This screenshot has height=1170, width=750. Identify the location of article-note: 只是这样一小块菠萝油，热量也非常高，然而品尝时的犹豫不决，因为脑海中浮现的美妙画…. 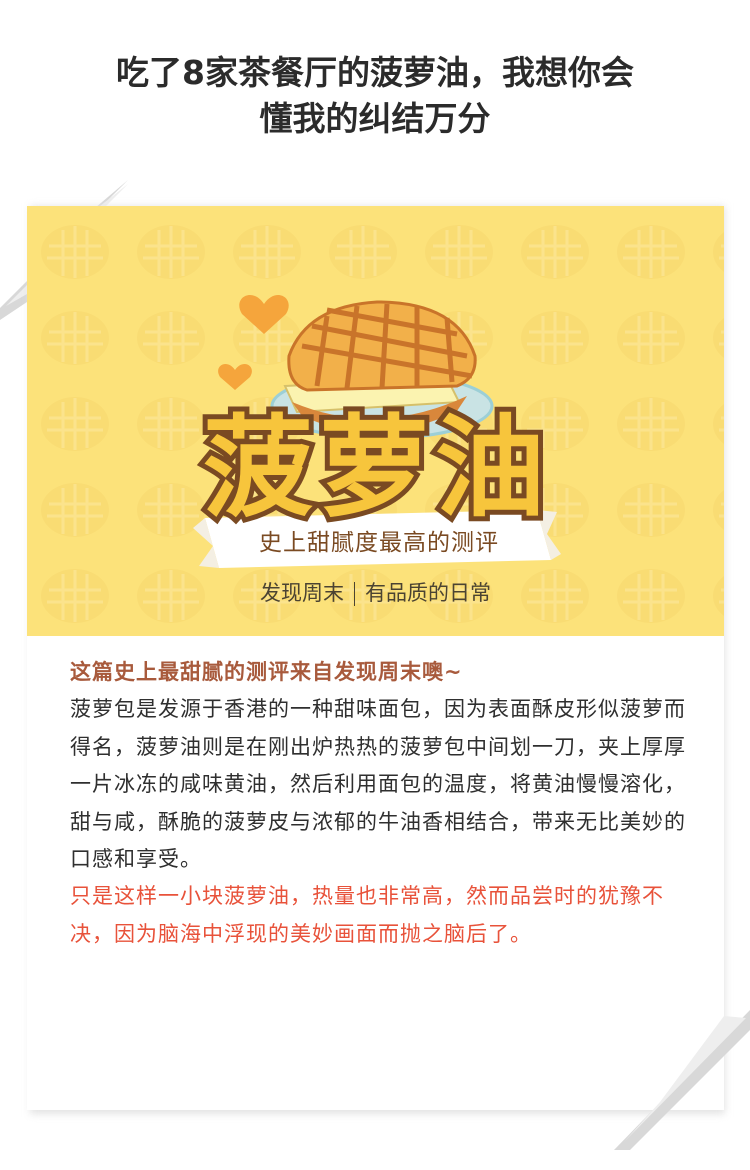
(367, 915).